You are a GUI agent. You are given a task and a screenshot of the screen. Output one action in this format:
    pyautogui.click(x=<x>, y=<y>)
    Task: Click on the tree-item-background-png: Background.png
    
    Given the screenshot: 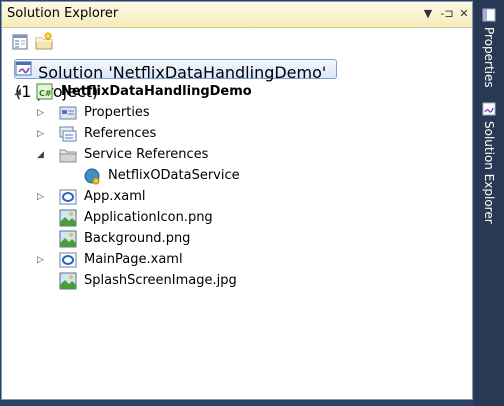 What is the action you would take?
    pyautogui.click(x=152, y=238)
    